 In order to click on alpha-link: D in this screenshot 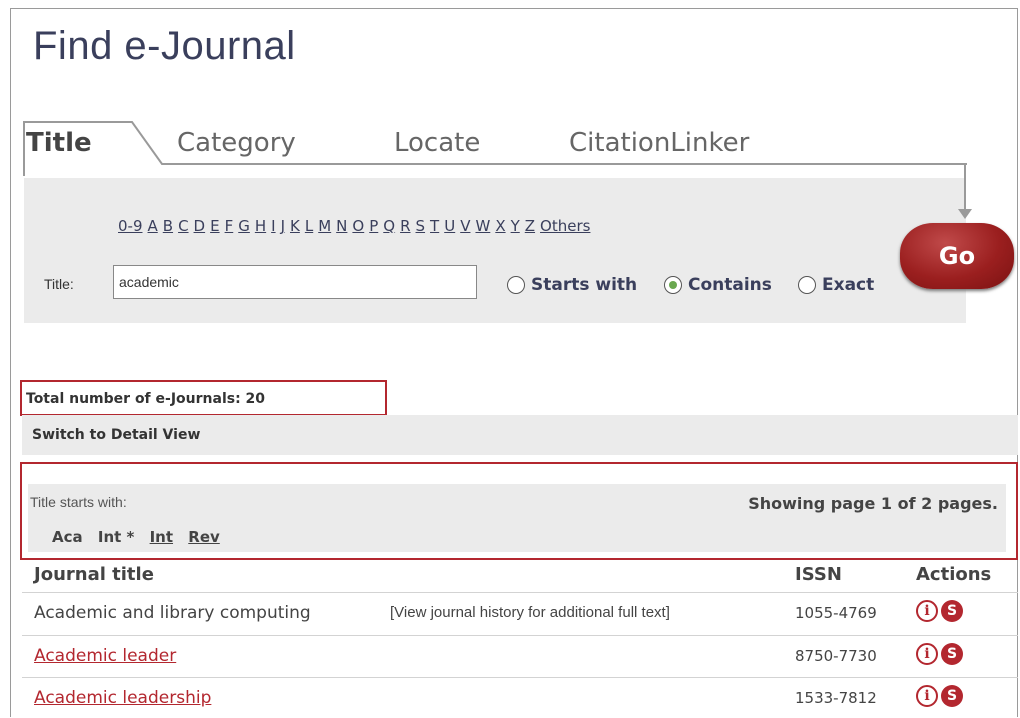, I will do `click(200, 226)`.